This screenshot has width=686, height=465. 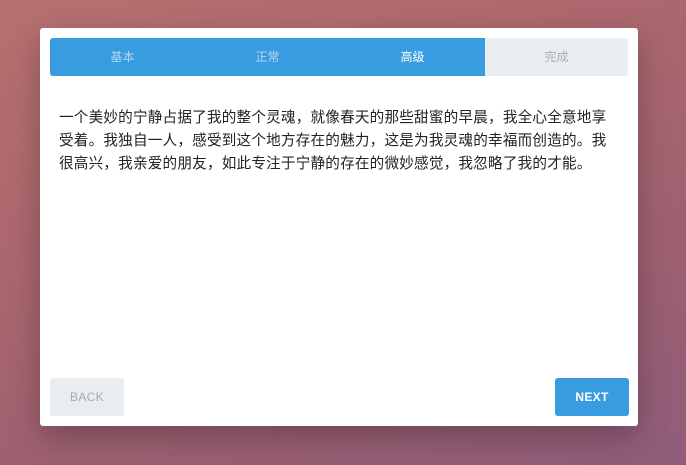 What do you see at coordinates (412, 57) in the screenshot?
I see `step-advanced: 高级` at bounding box center [412, 57].